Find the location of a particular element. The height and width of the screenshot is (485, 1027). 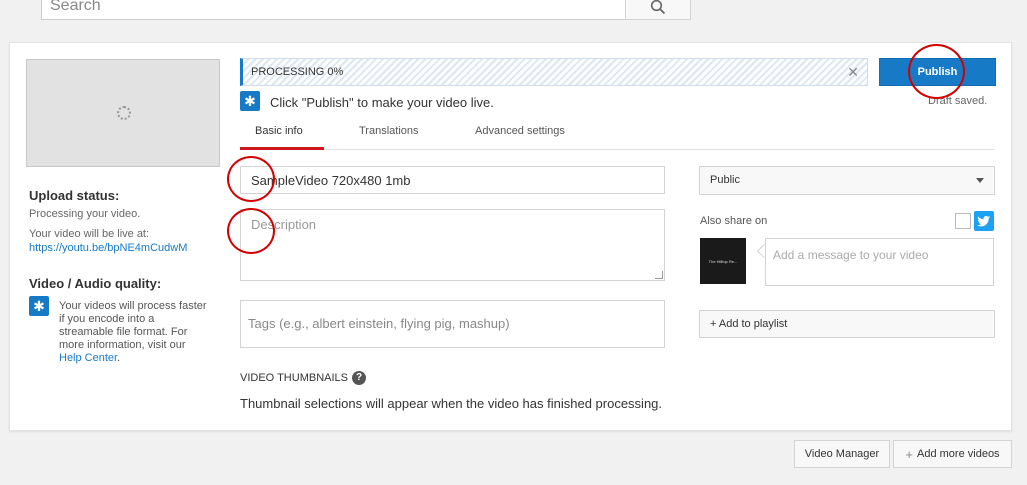

add-more-videos-button: + Add more videos is located at coordinates (952, 454).